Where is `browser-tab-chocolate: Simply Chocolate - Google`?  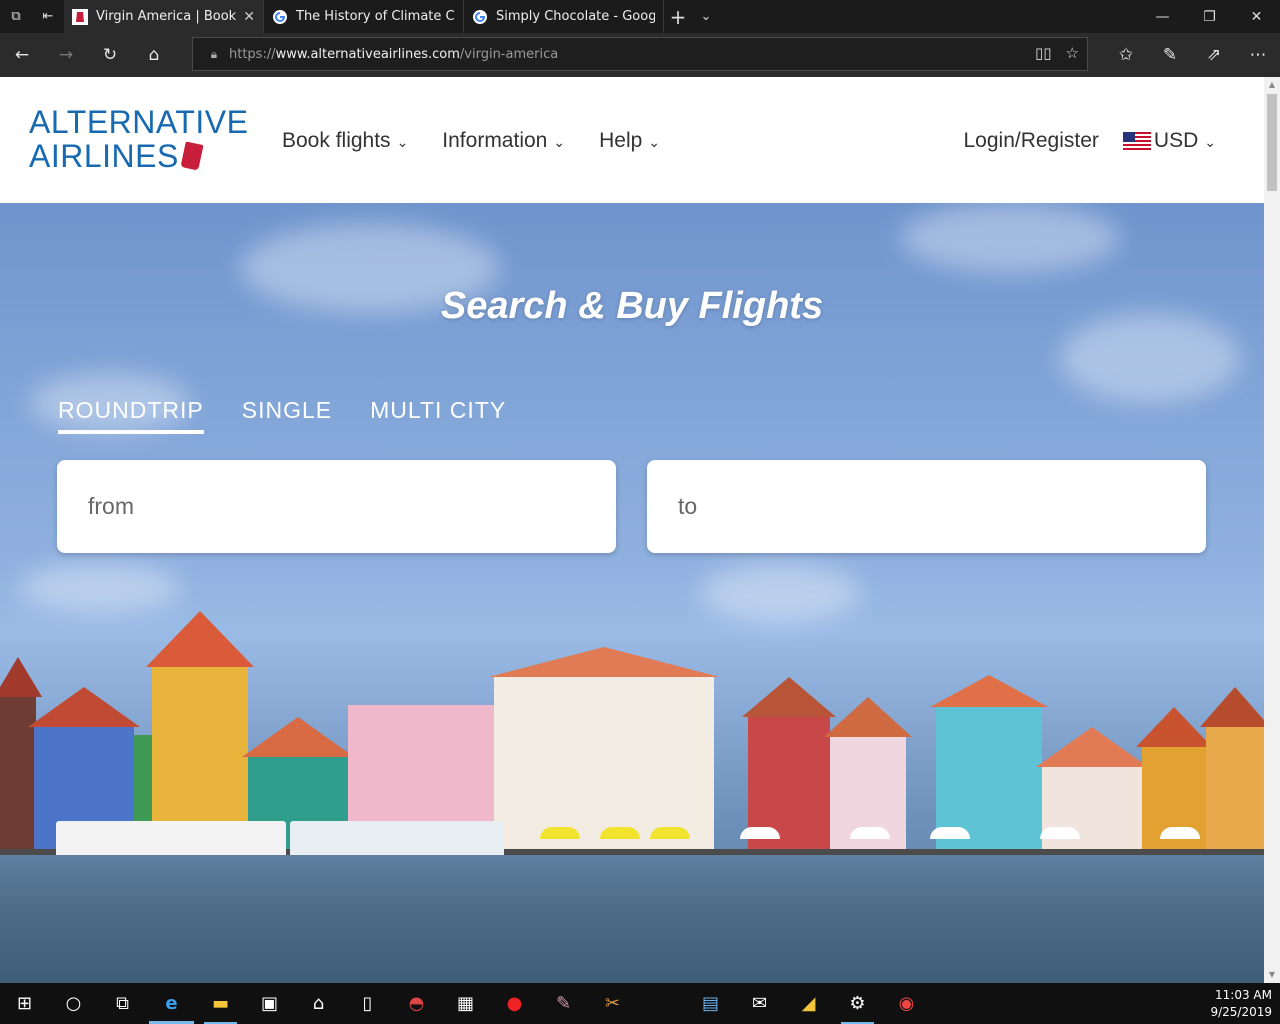
browser-tab-chocolate: Simply Chocolate - Google is located at coordinates (564, 16).